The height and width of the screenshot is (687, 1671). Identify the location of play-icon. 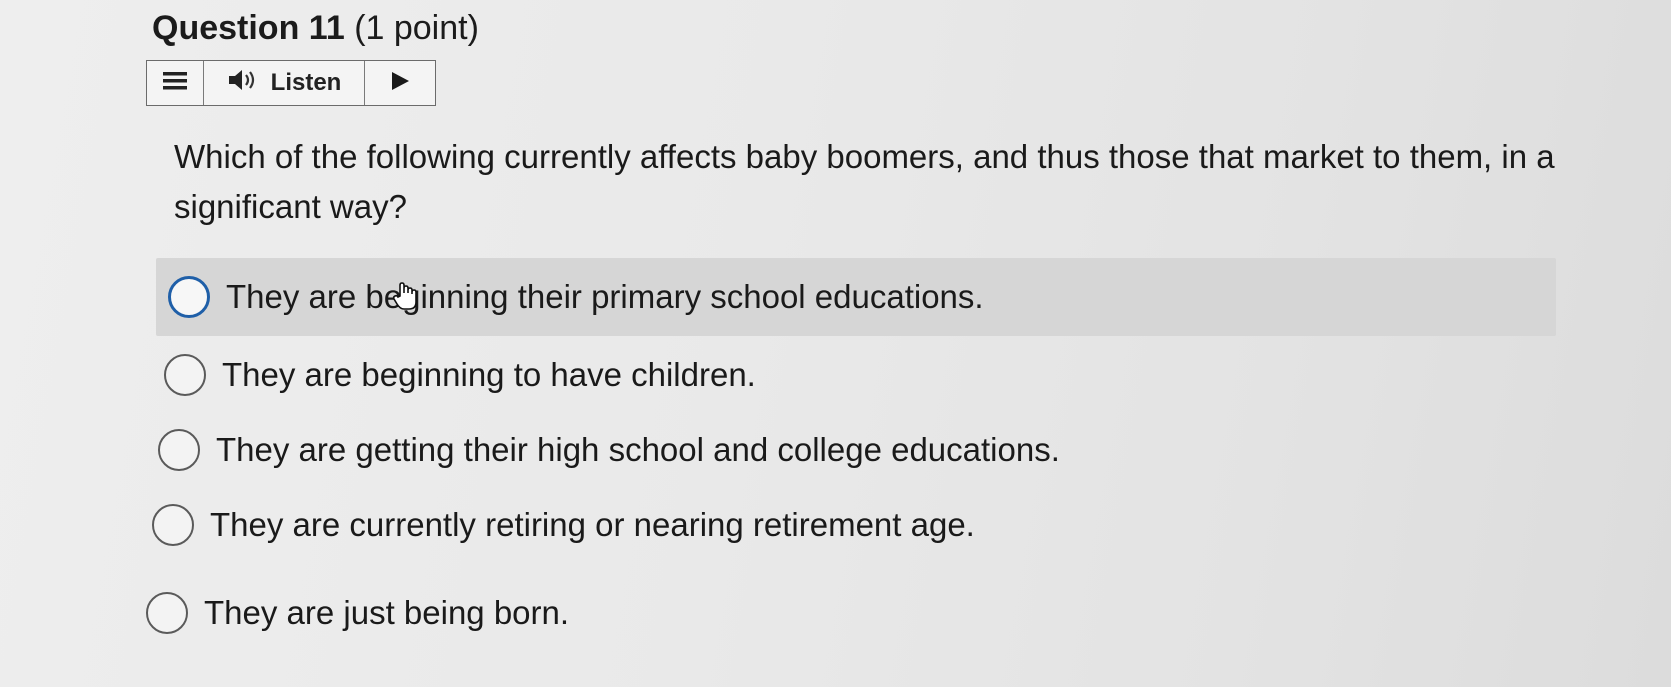
(400, 83).